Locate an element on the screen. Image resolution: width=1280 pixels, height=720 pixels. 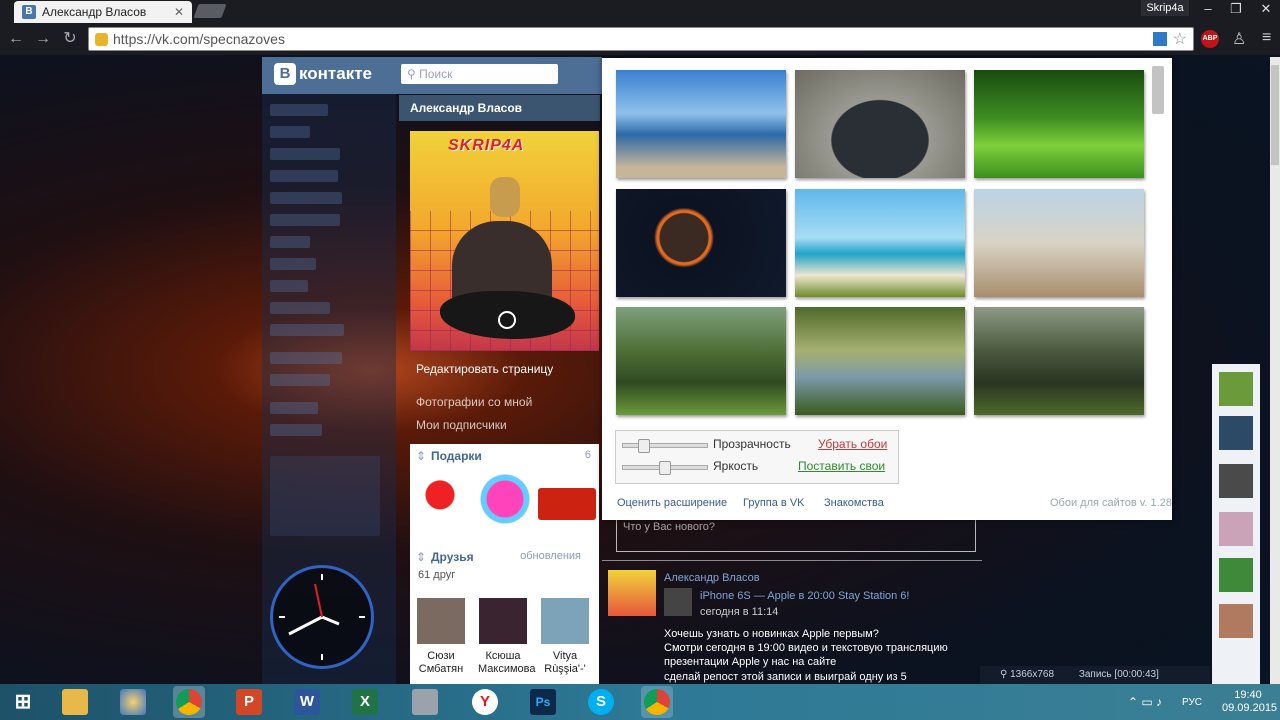
post-time: сегодня в 11:14 is located at coordinates (739, 612).